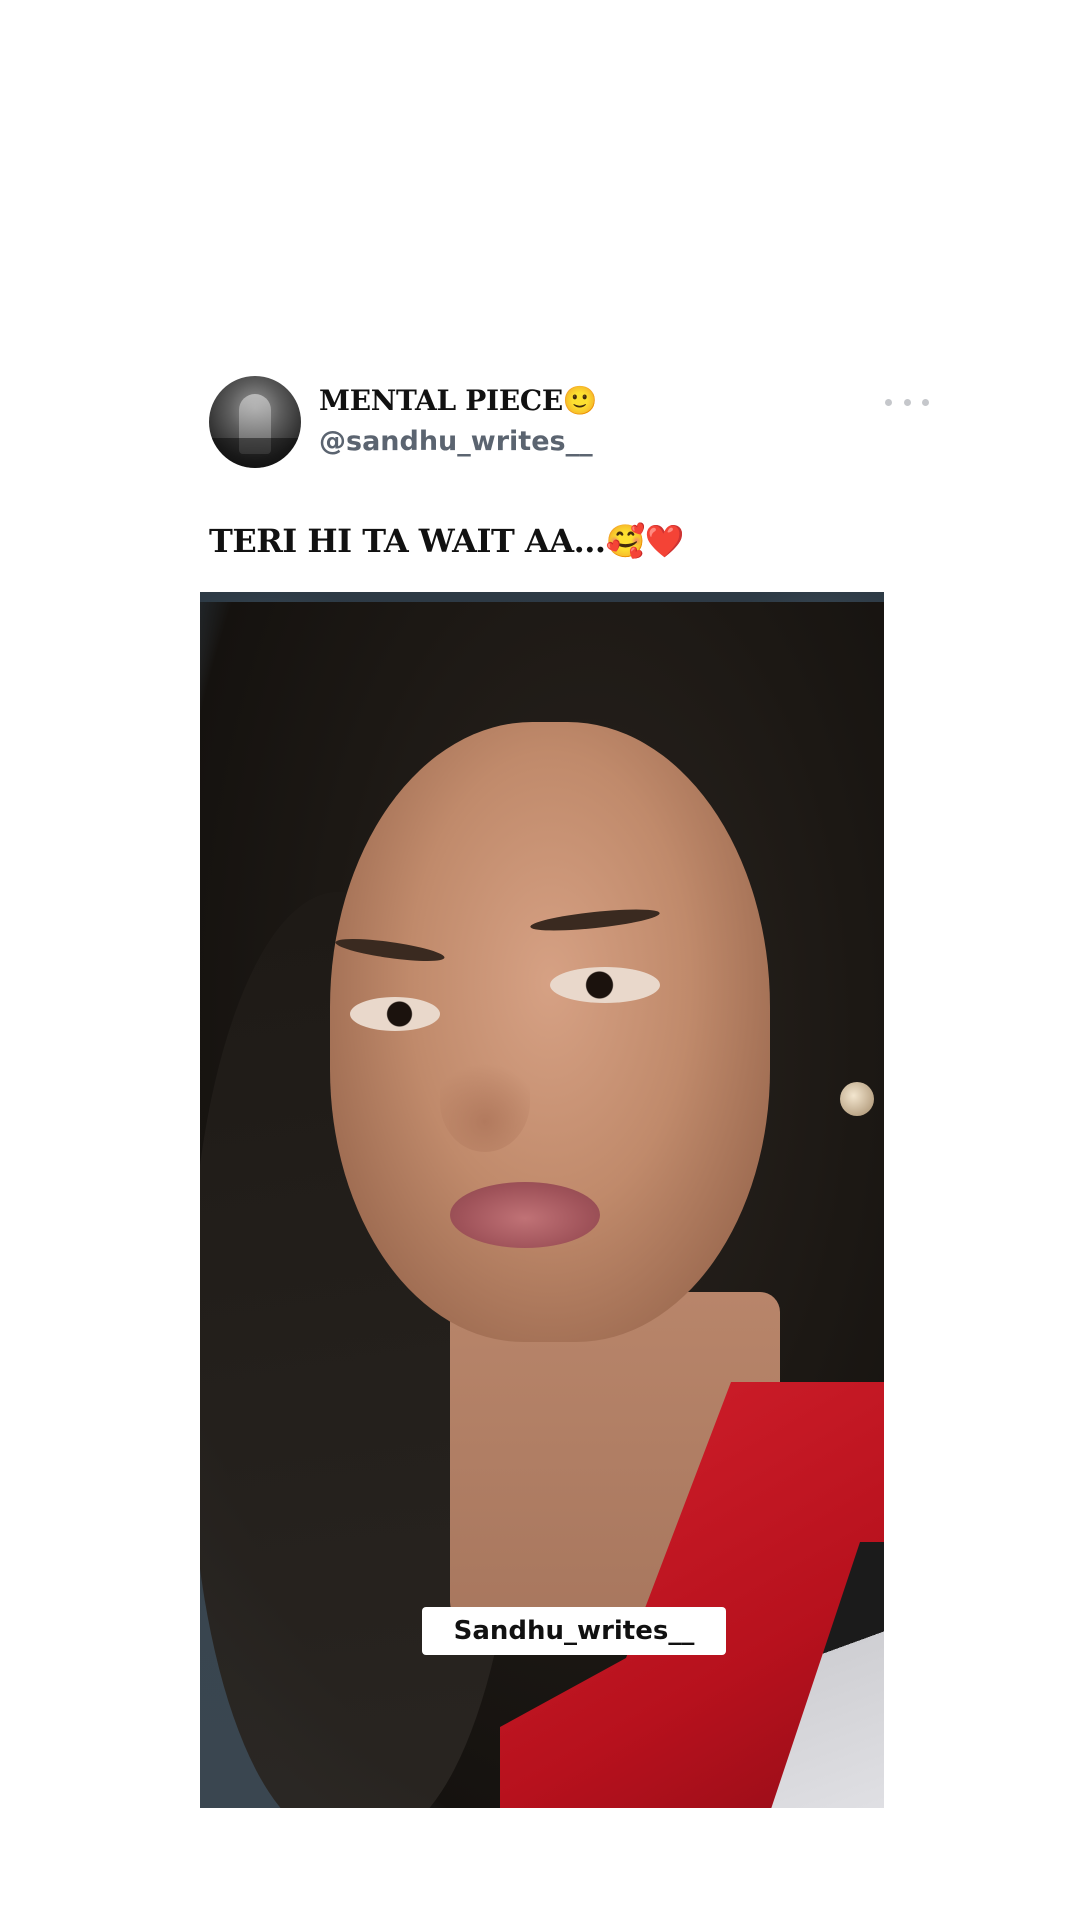  I want to click on more-options-icon, so click(907, 402).